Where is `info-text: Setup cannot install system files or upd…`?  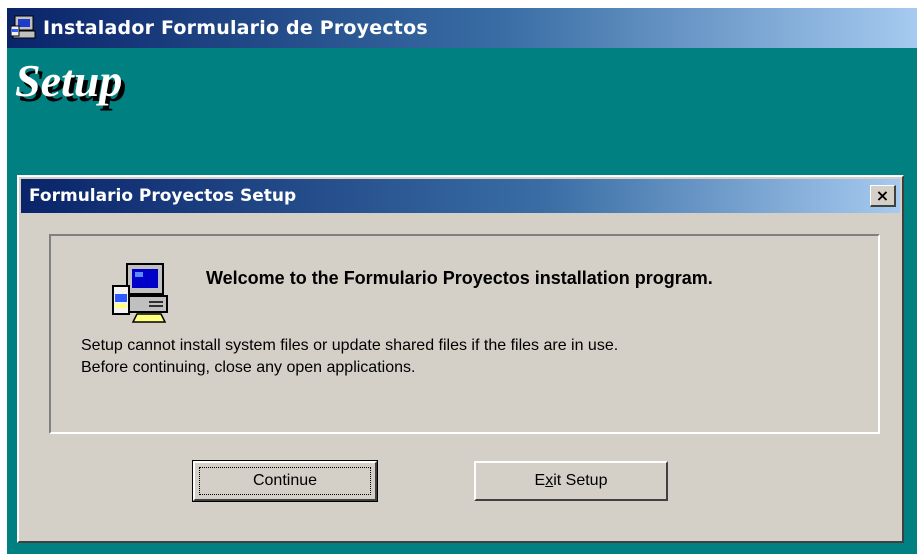 info-text: Setup cannot install system files or upd… is located at coordinates (471, 357).